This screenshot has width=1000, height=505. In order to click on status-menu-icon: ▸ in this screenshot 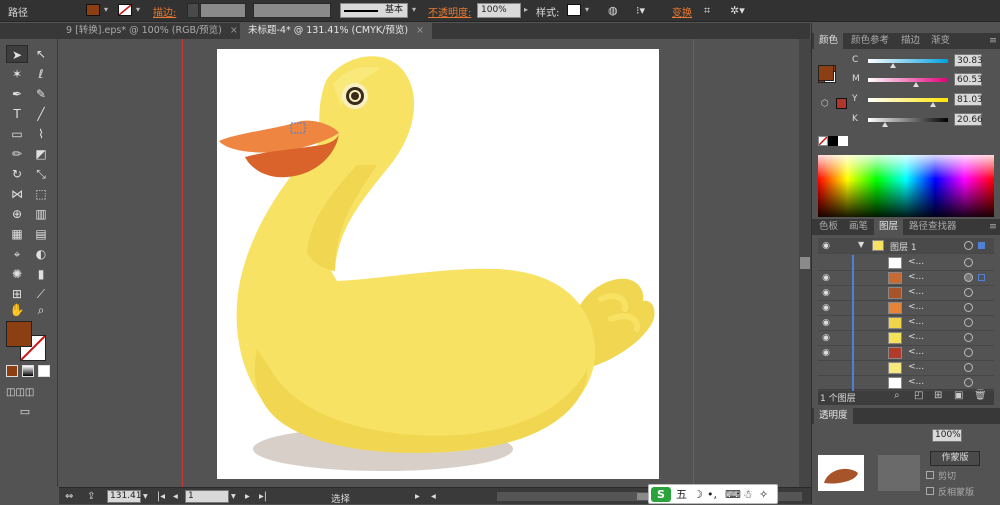, I will do `click(417, 496)`.